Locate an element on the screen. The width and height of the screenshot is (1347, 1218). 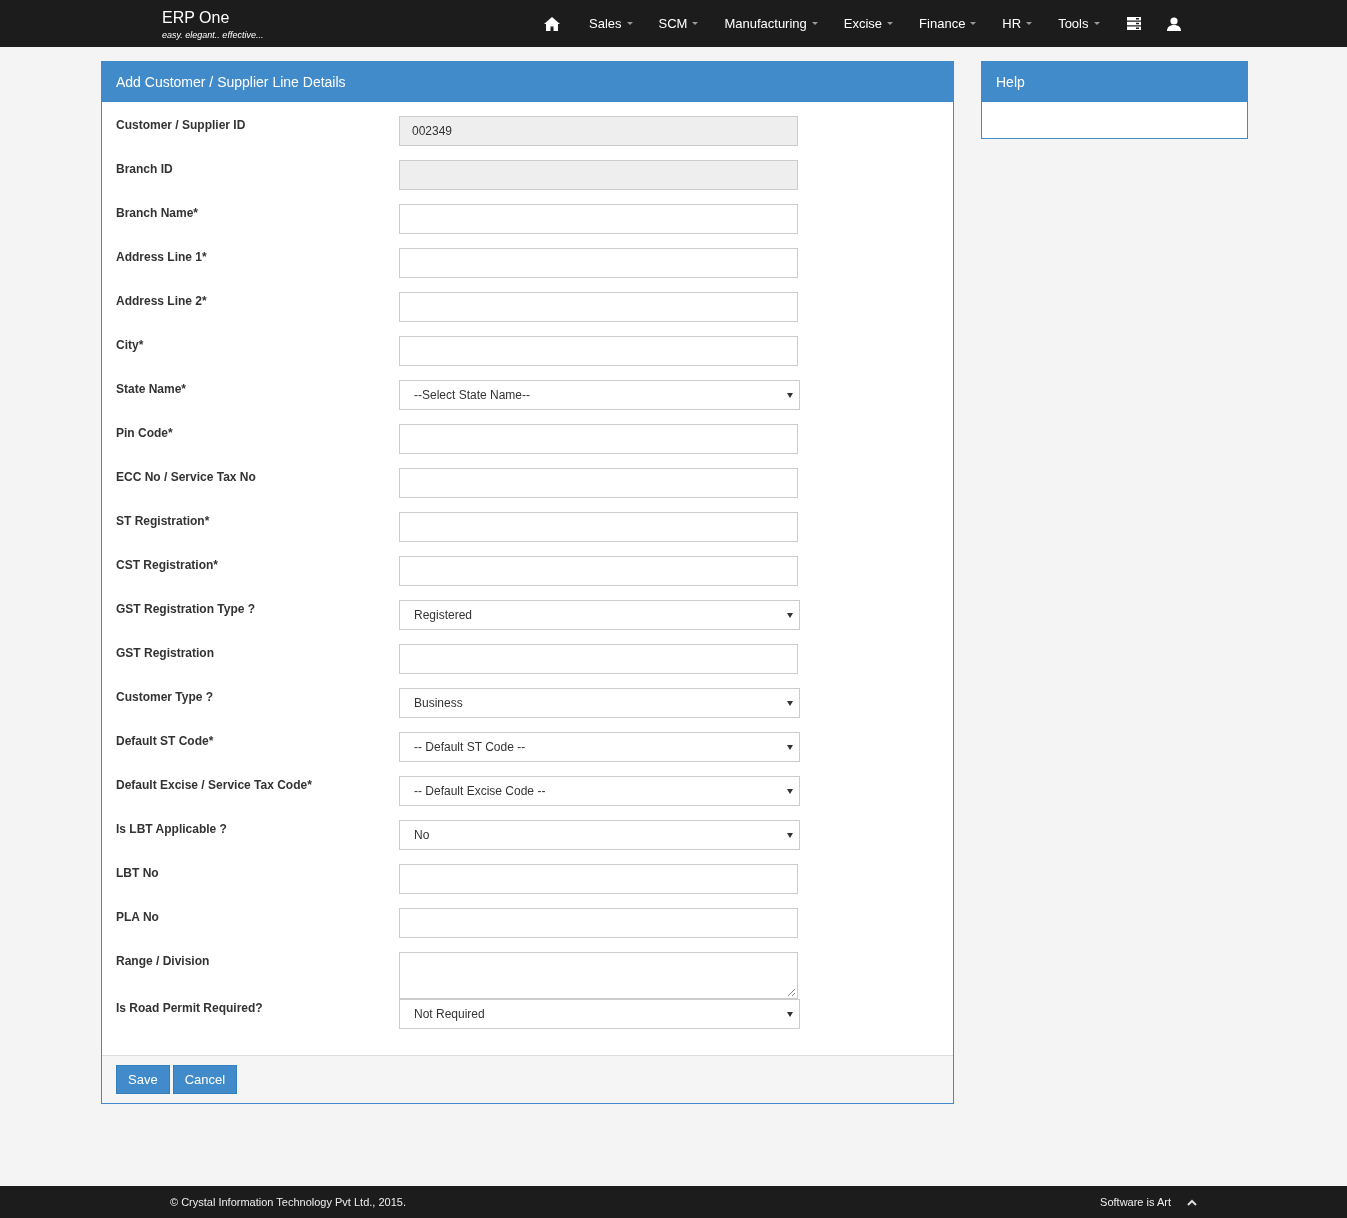
user-icon is located at coordinates (1173, 23).